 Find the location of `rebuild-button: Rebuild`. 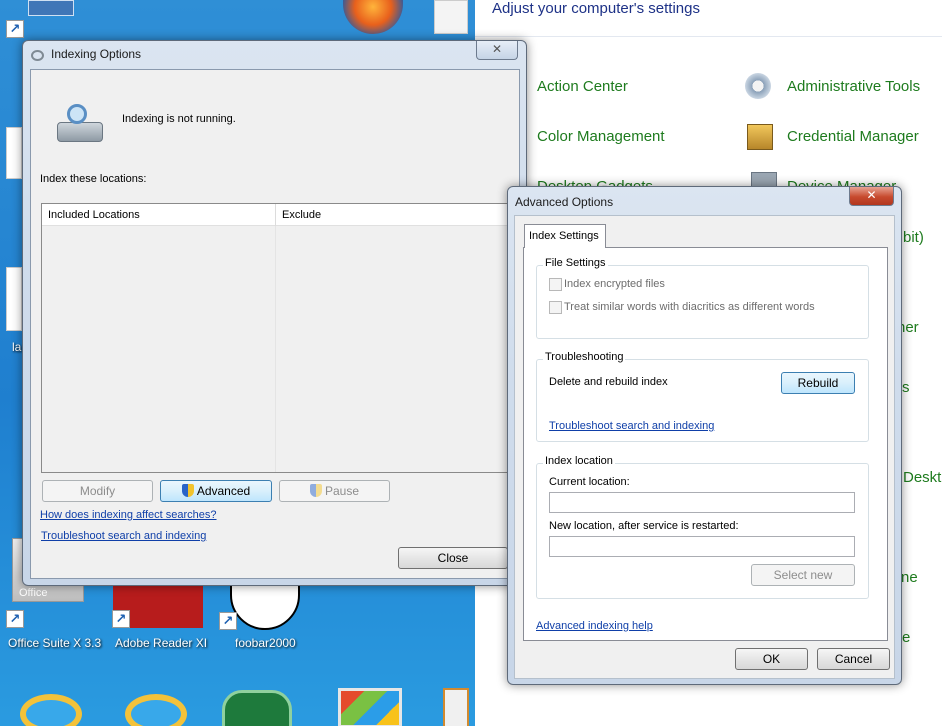

rebuild-button: Rebuild is located at coordinates (818, 383).